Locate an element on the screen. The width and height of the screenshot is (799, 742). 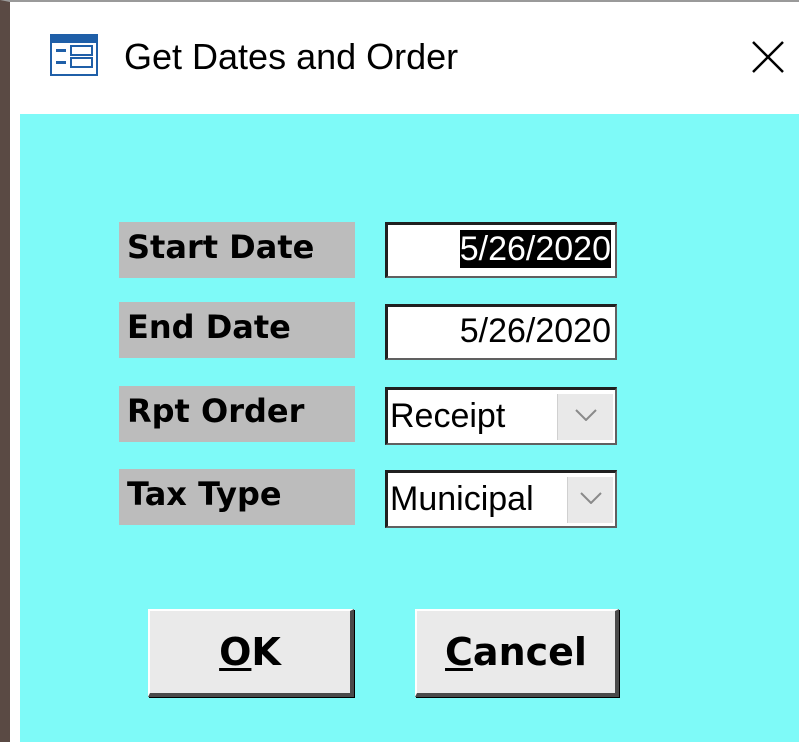
tax-type-select: Municipal is located at coordinates (501, 499).